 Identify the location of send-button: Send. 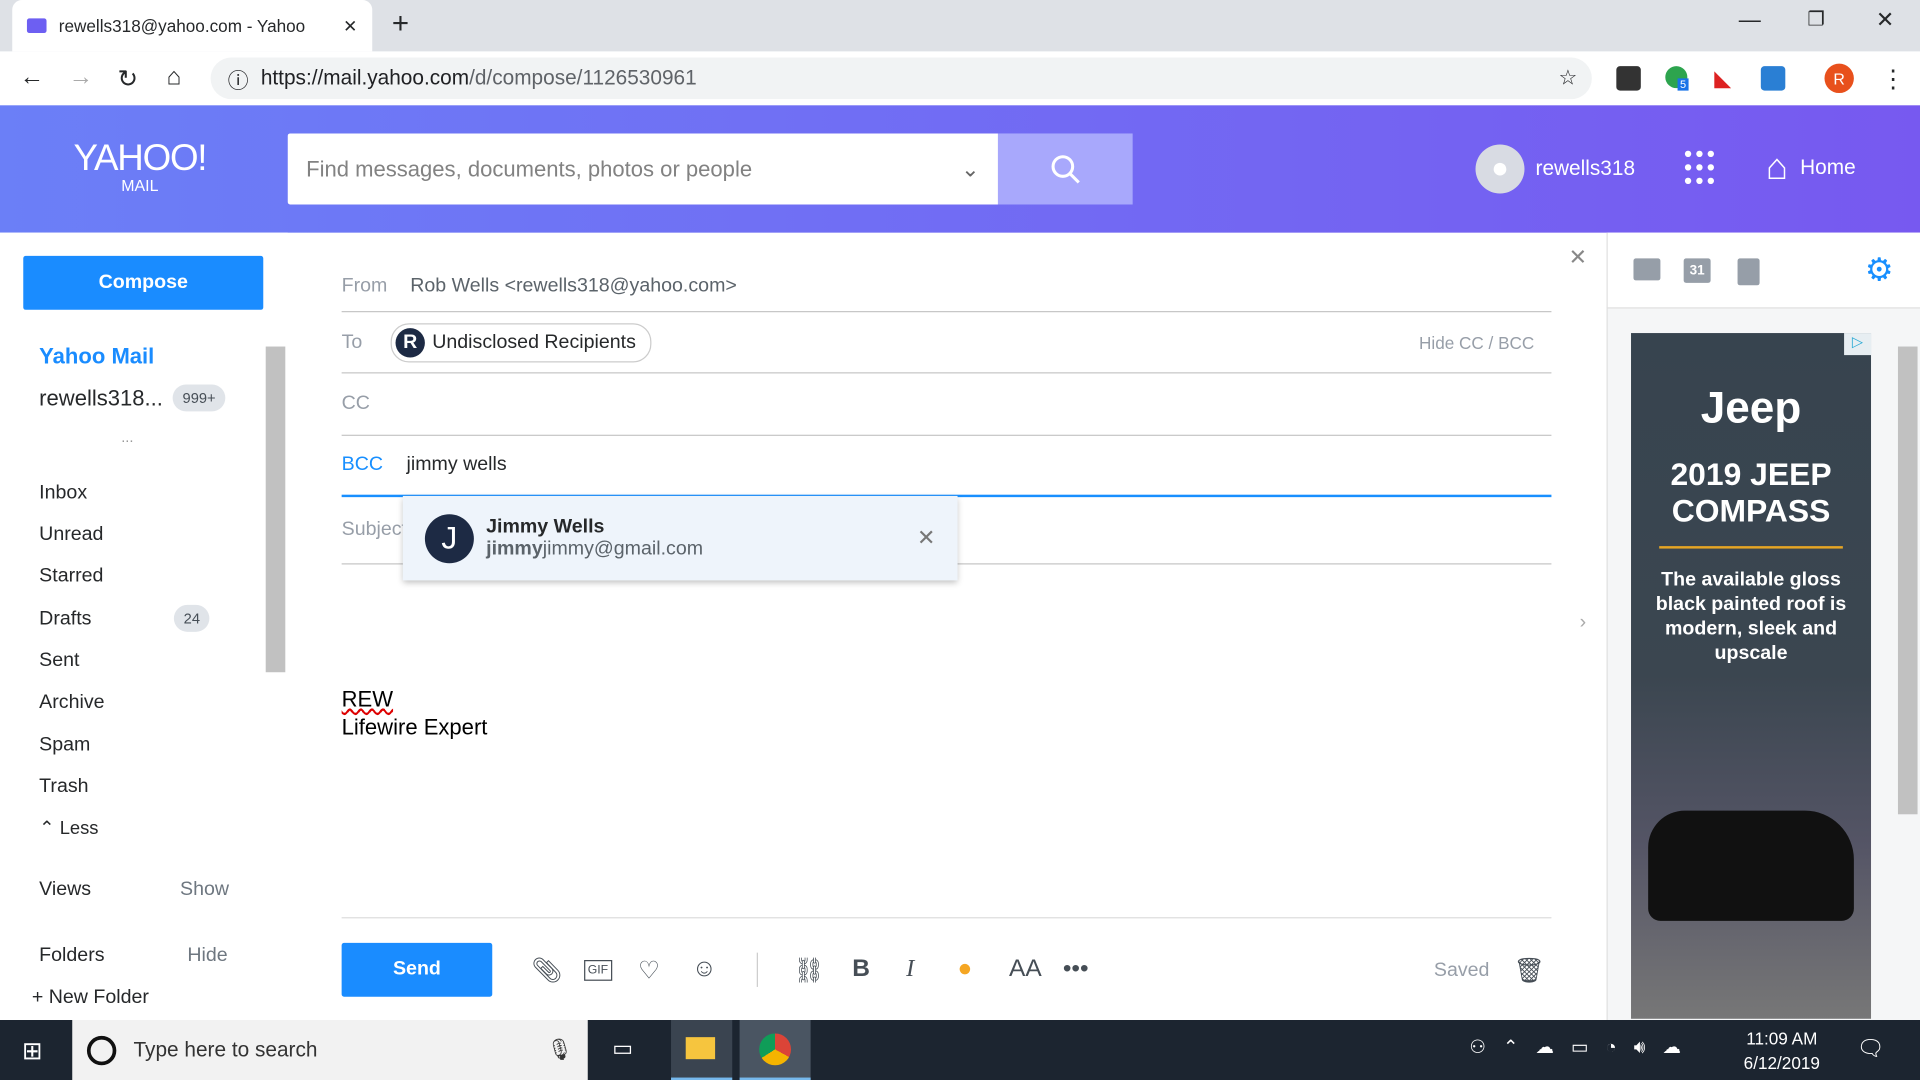
(417, 969).